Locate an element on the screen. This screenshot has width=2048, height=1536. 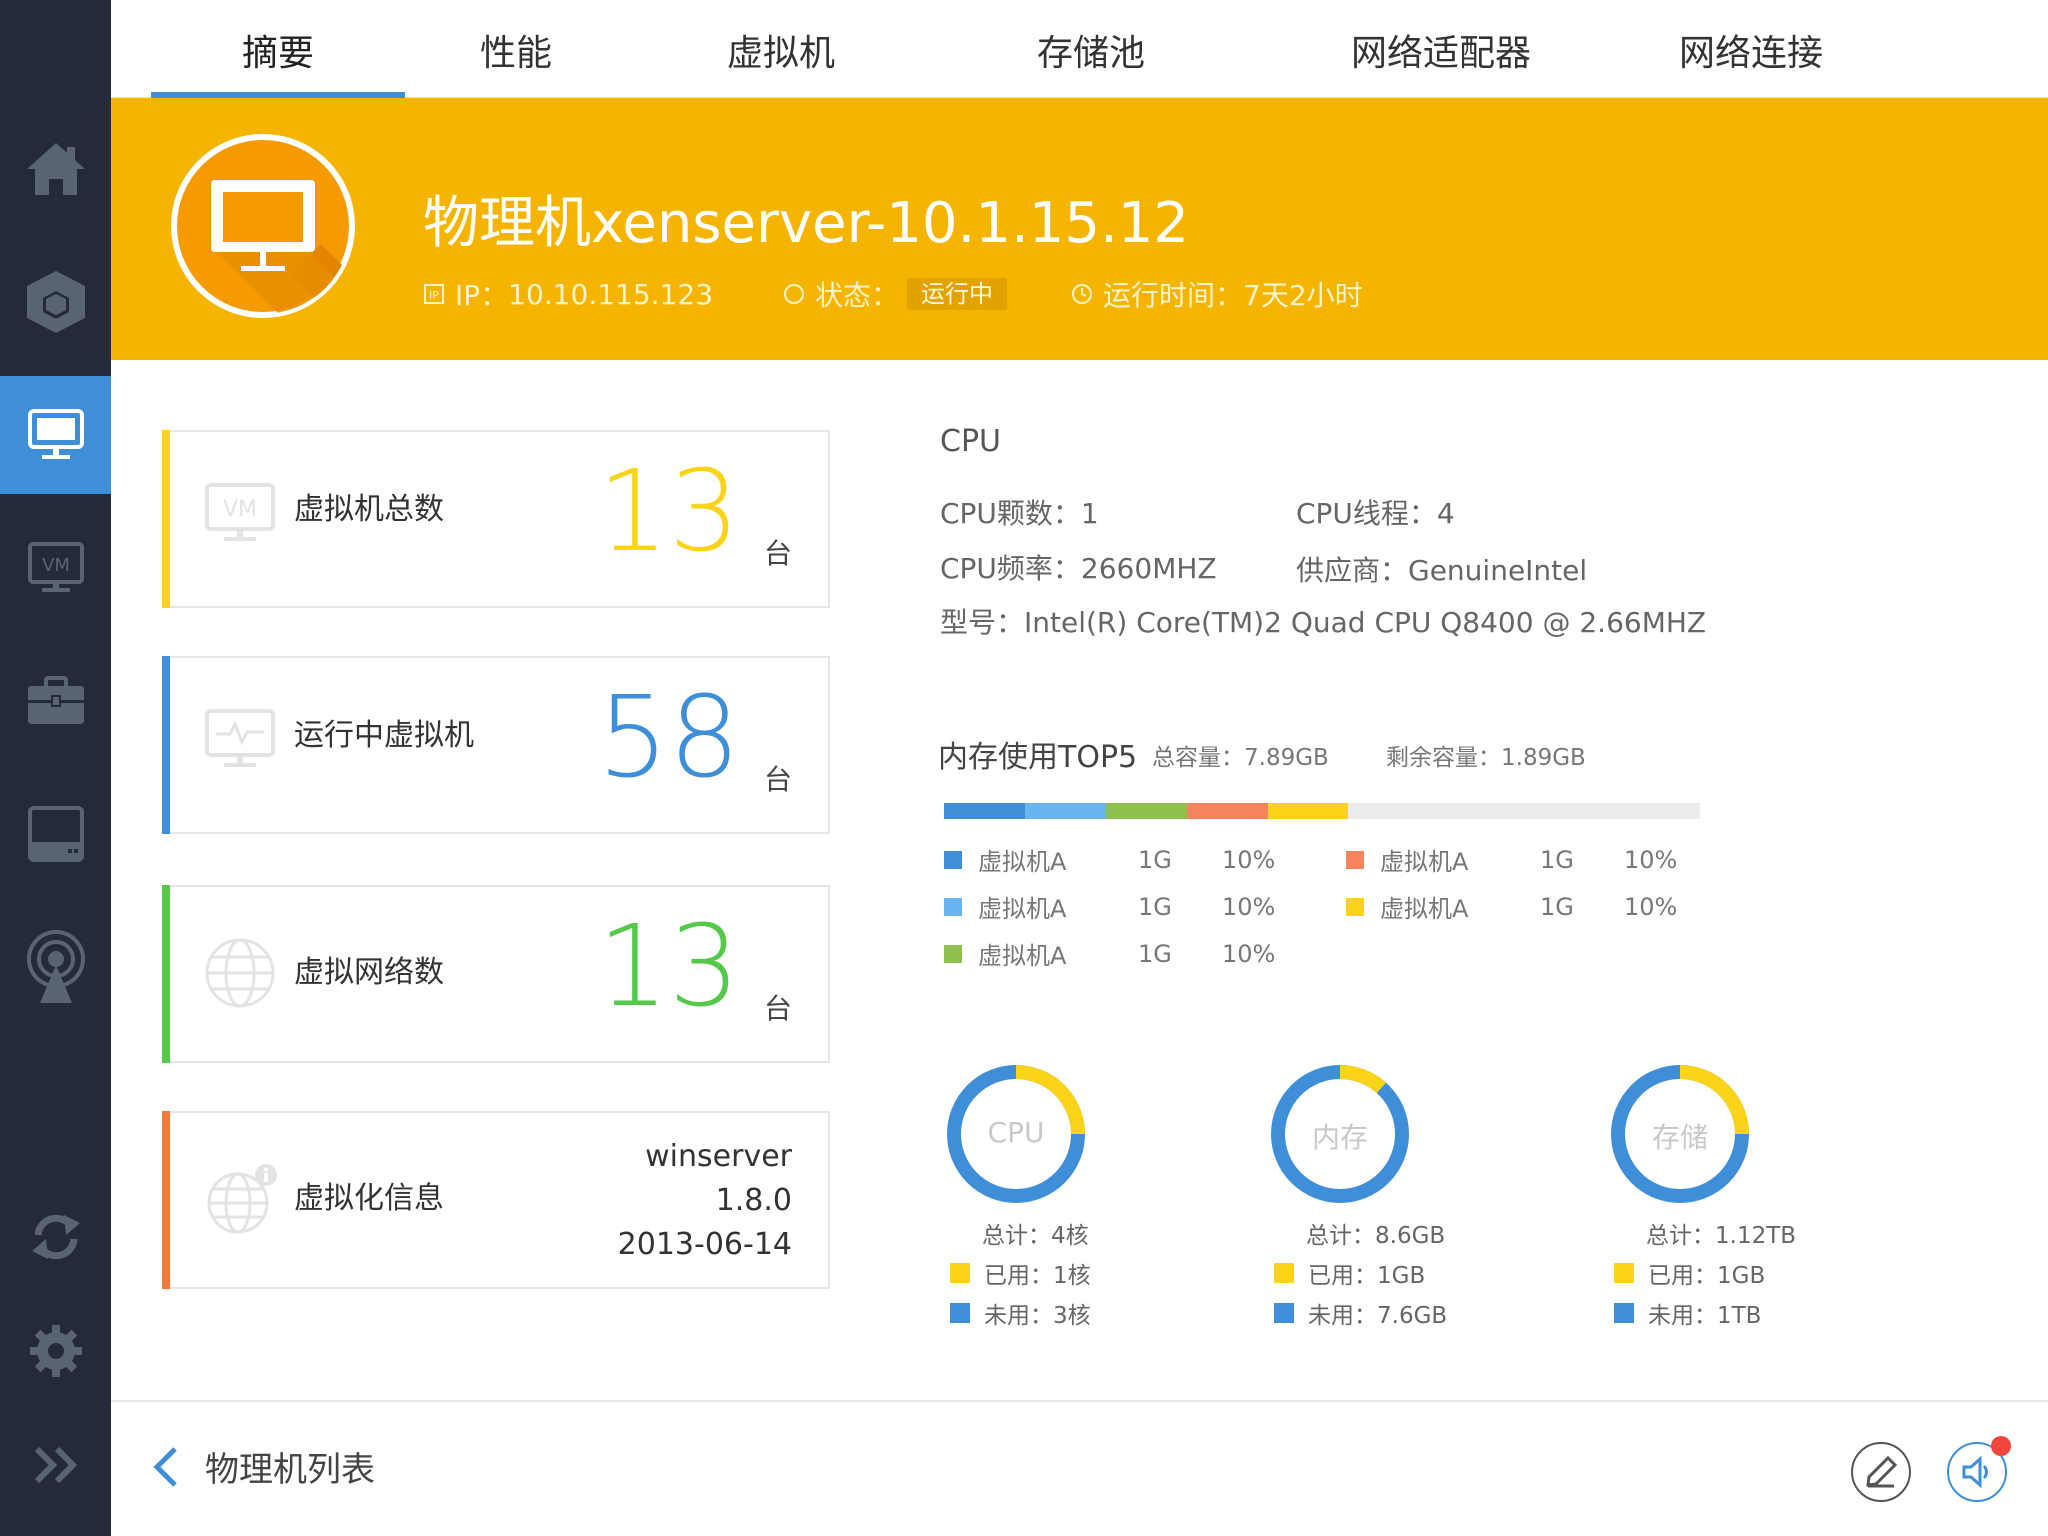
card-label: 虚拟化信息 is located at coordinates (369, 1198).